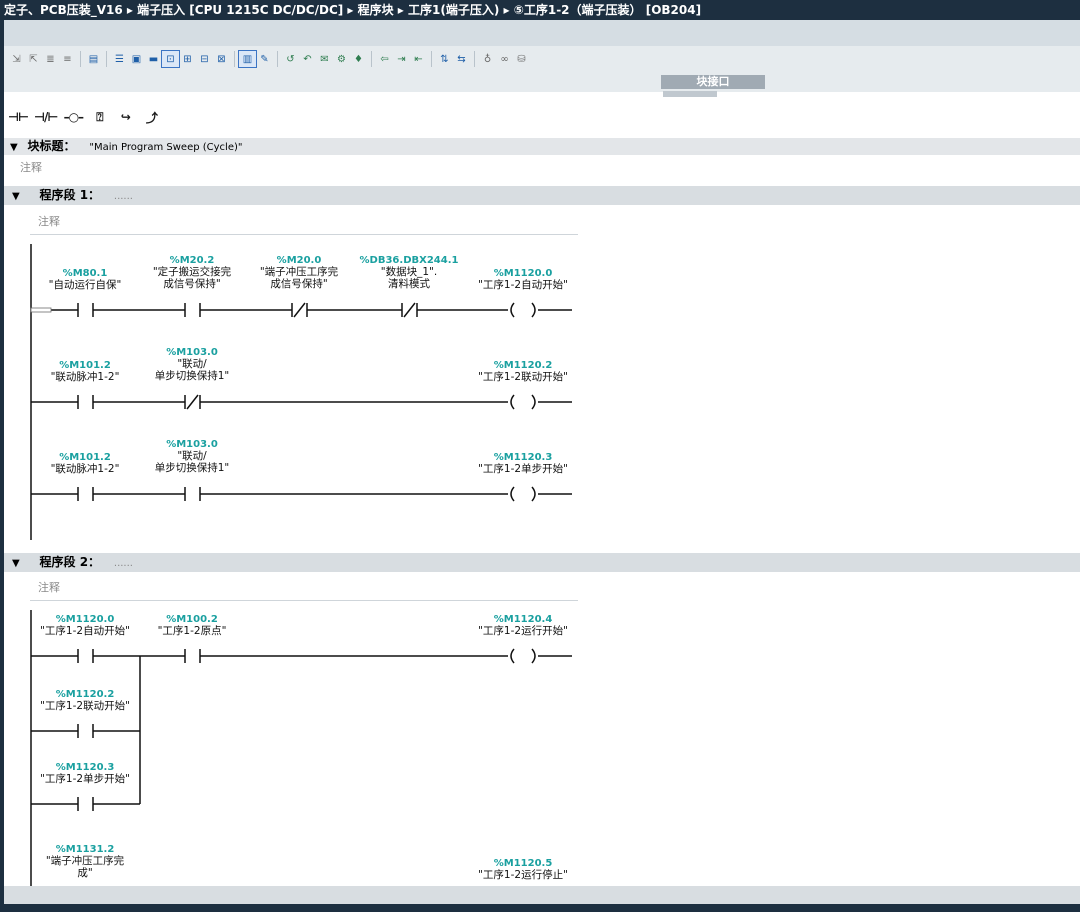 The width and height of the screenshot is (1080, 912). Describe the element at coordinates (523, 376) in the screenshot. I see `coil-symbol: "工序1-2联动开始"` at that location.